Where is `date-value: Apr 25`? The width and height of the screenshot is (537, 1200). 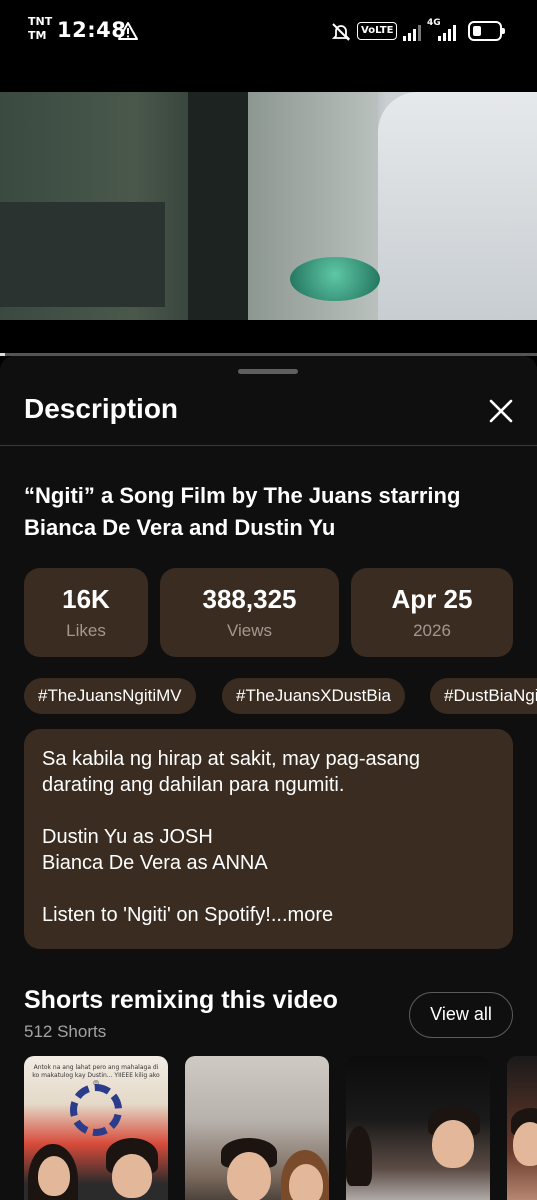 date-value: Apr 25 is located at coordinates (432, 599).